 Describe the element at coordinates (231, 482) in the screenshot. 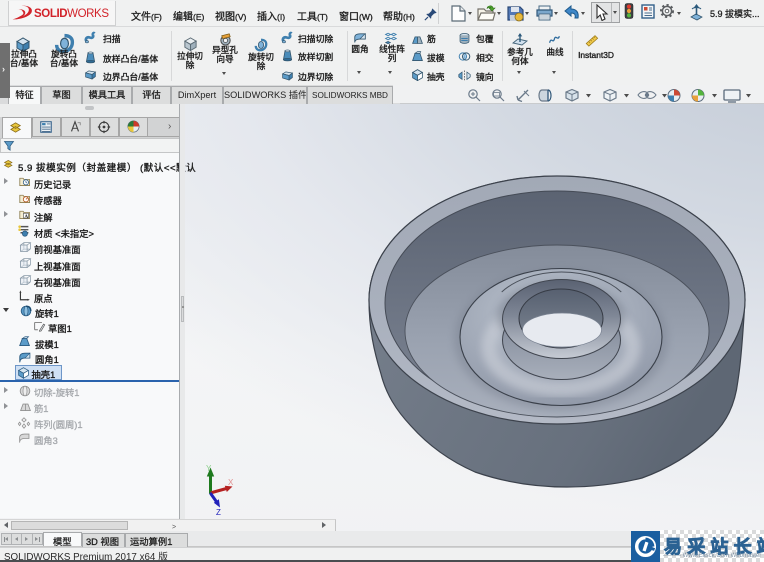

I see `svg-text: X` at that location.